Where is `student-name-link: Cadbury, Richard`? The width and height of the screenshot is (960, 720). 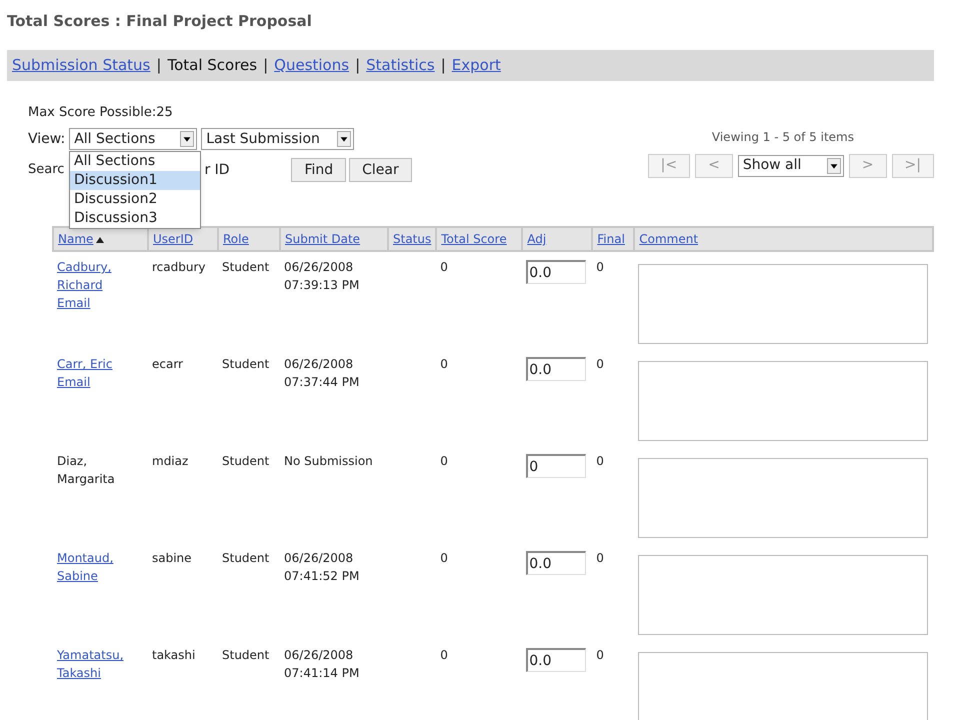 student-name-link: Cadbury, Richard is located at coordinates (100, 276).